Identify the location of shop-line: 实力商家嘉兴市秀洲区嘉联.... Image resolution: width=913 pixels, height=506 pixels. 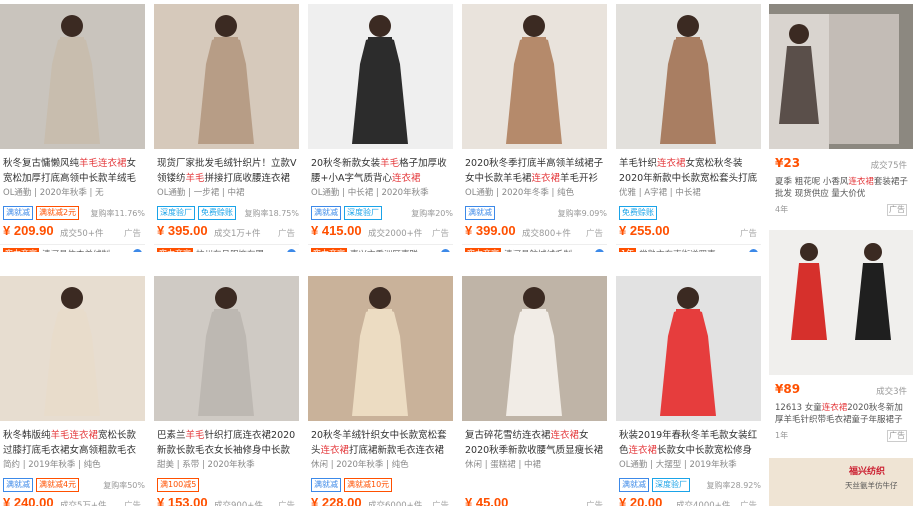
(380, 248).